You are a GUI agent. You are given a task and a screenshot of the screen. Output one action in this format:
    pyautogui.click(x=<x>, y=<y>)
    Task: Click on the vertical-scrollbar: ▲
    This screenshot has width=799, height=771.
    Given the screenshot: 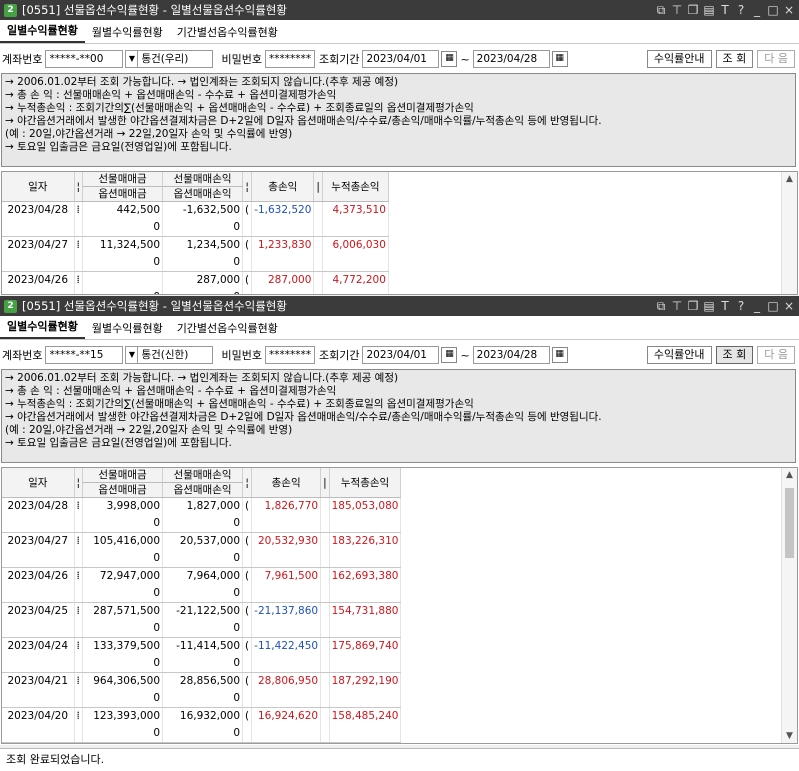 What is the action you would take?
    pyautogui.click(x=789, y=233)
    